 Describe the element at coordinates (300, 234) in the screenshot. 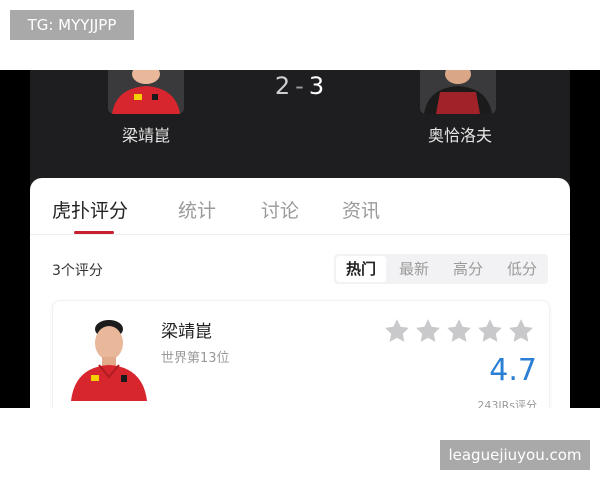

I see `tab-divider` at that location.